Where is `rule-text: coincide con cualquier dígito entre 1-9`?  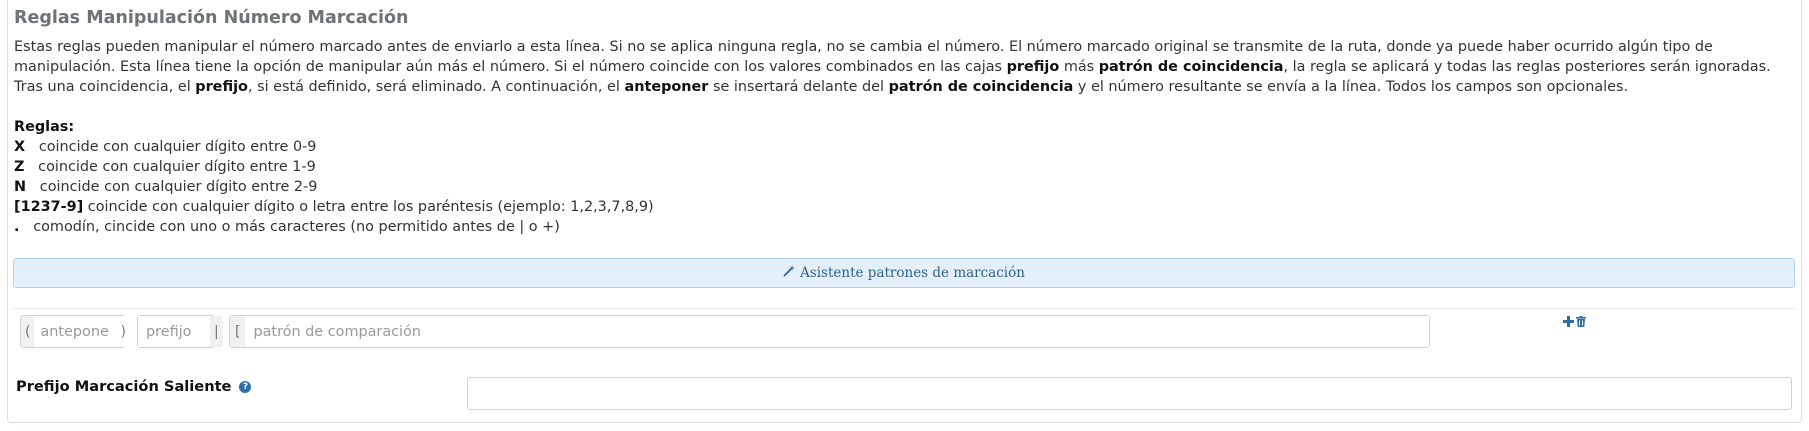 rule-text: coincide con cualquier dígito entre 1-9 is located at coordinates (177, 167).